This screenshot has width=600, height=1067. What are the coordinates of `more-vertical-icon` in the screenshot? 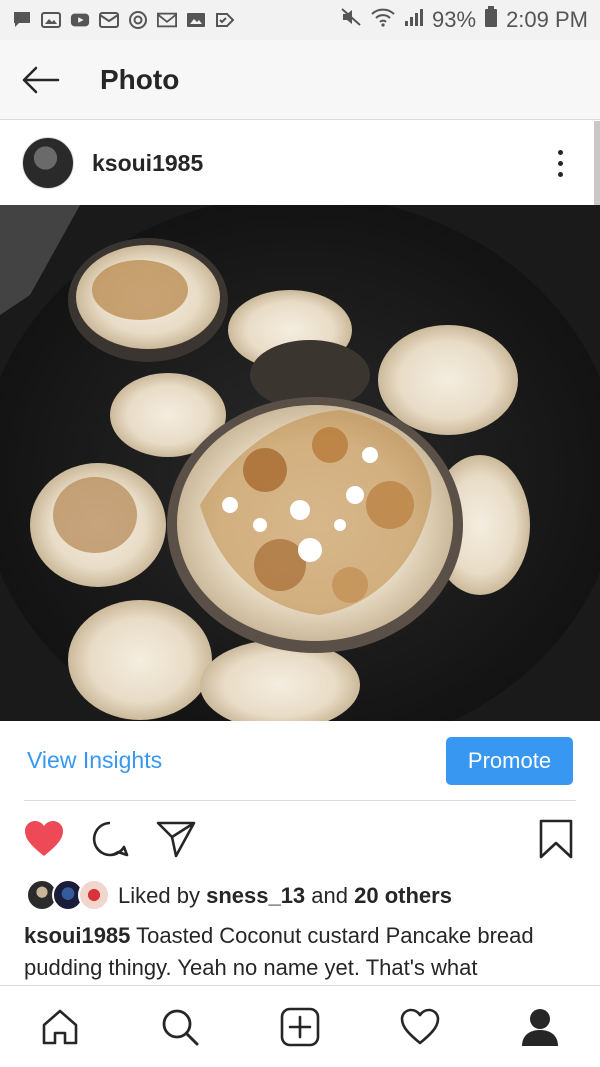 It's located at (560, 152).